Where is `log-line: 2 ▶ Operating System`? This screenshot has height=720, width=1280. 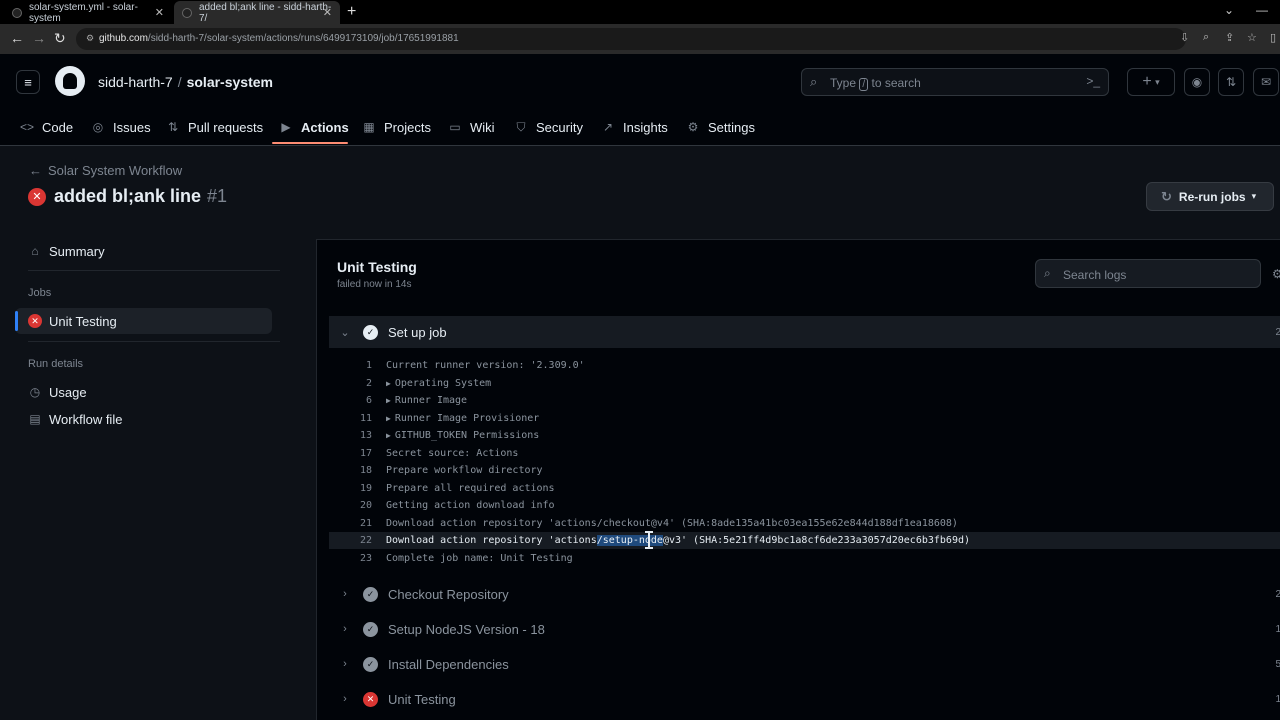
log-line: 2 ▶ Operating System is located at coordinates (804, 383).